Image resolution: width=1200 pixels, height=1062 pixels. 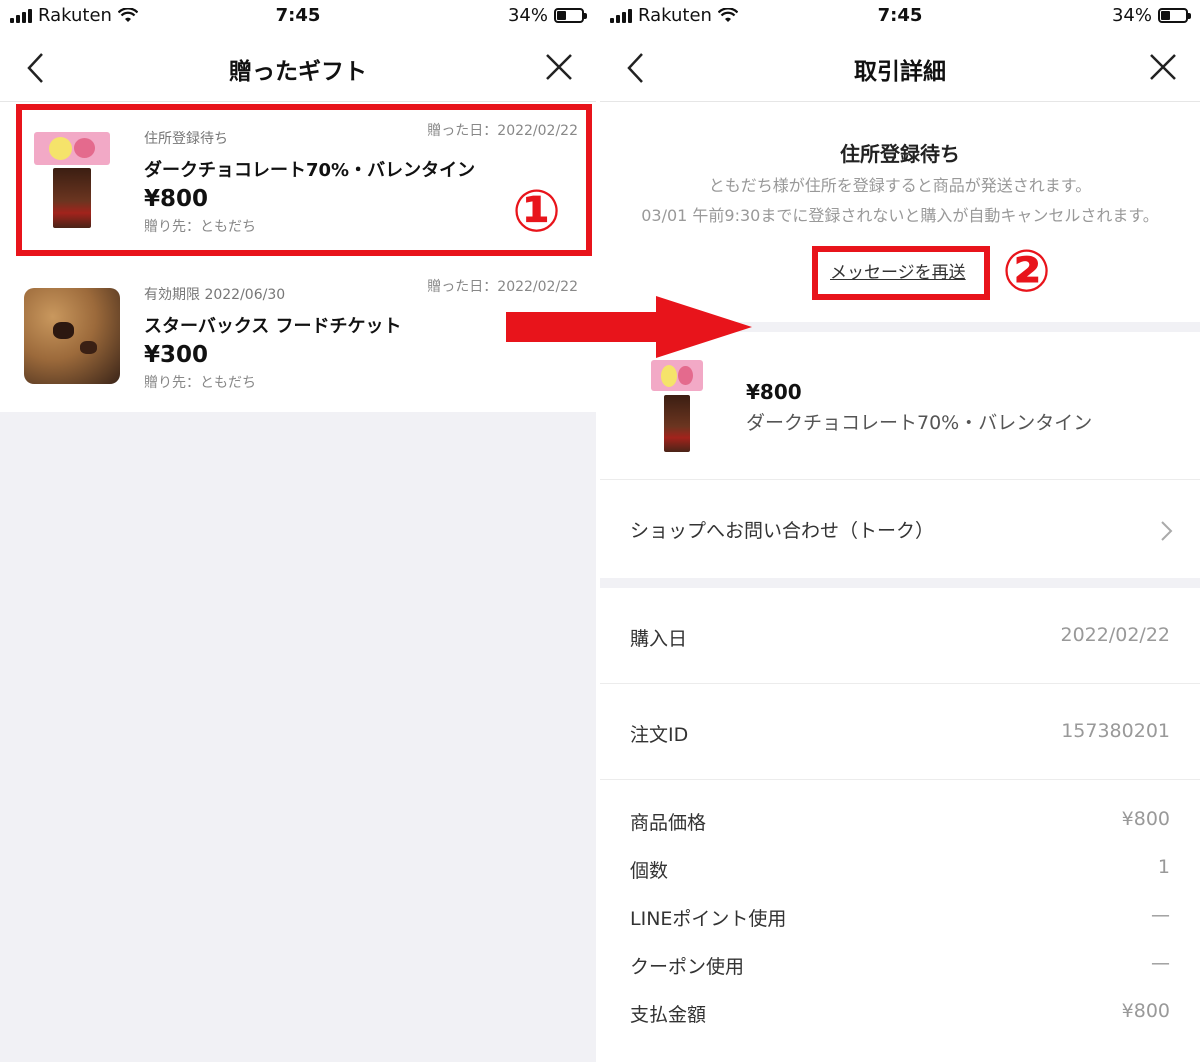 What do you see at coordinates (659, 639) in the screenshot?
I see `purchase-date-label: 購入日` at bounding box center [659, 639].